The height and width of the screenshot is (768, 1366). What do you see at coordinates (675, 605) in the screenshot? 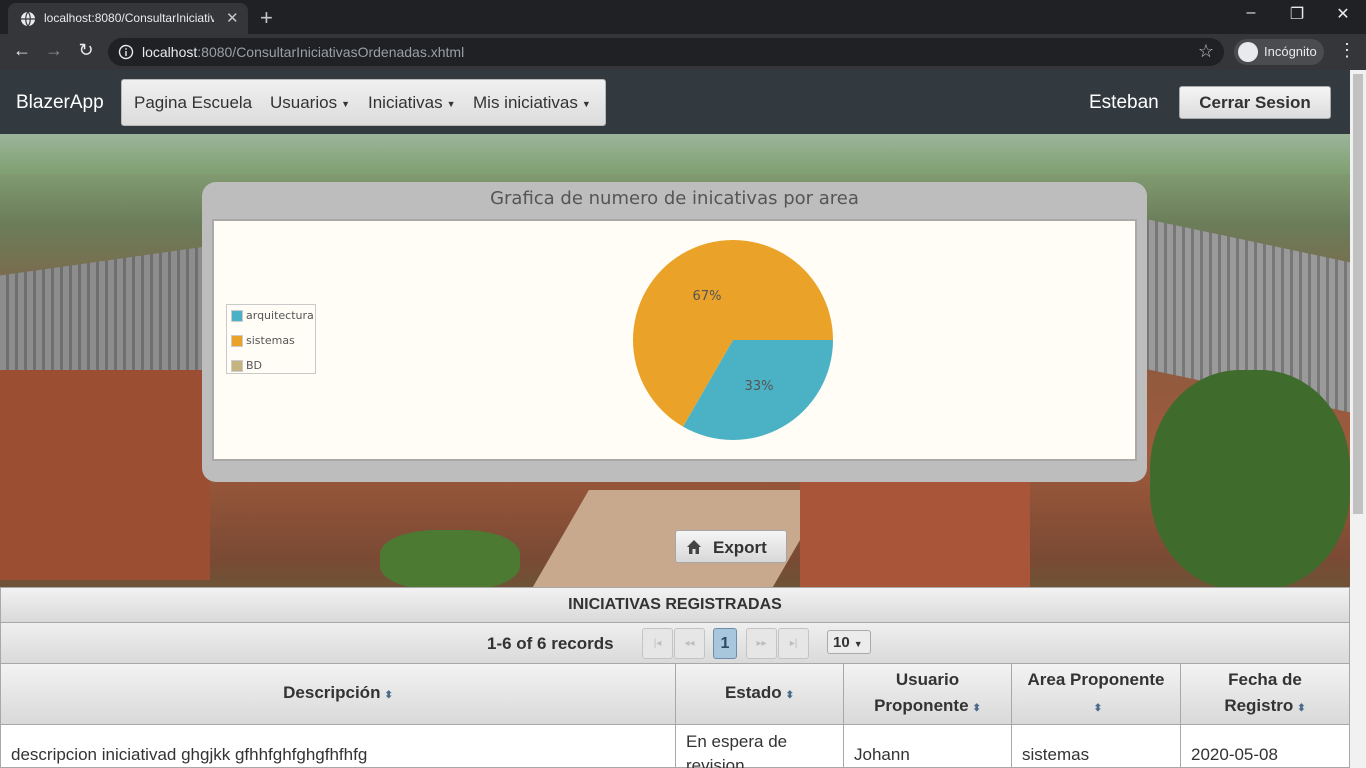
I see `table-caption: INICIATIVAS REGISTRADAS` at bounding box center [675, 605].